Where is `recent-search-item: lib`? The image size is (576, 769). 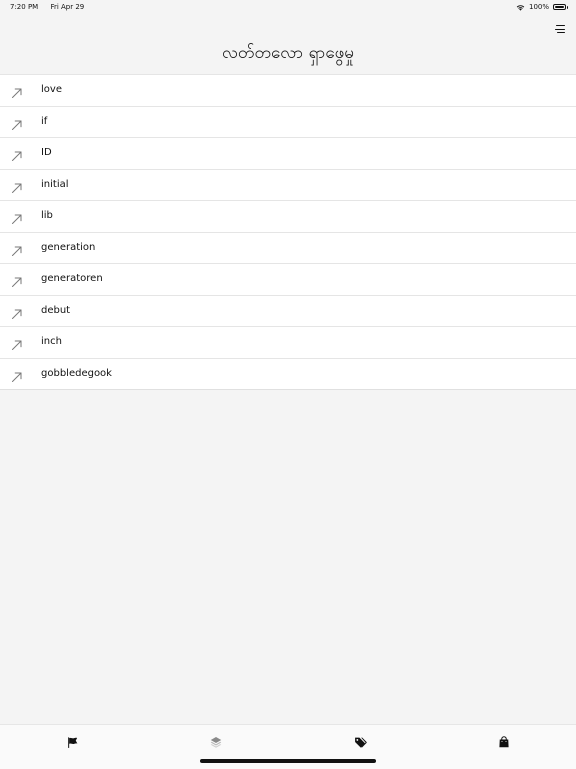 recent-search-item: lib is located at coordinates (288, 217).